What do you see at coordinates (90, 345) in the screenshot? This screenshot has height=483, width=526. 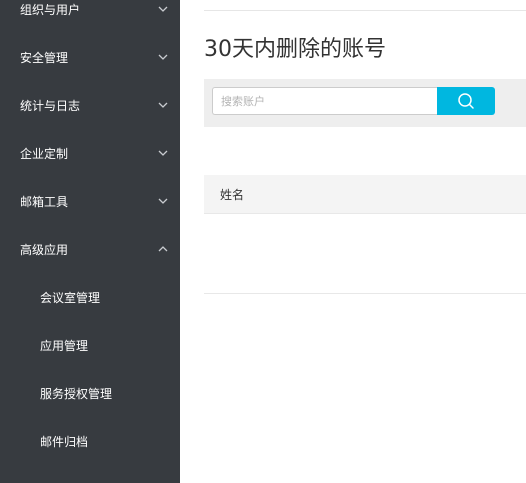 I see `sidebar-subitem-app-management: 应用管理` at bounding box center [90, 345].